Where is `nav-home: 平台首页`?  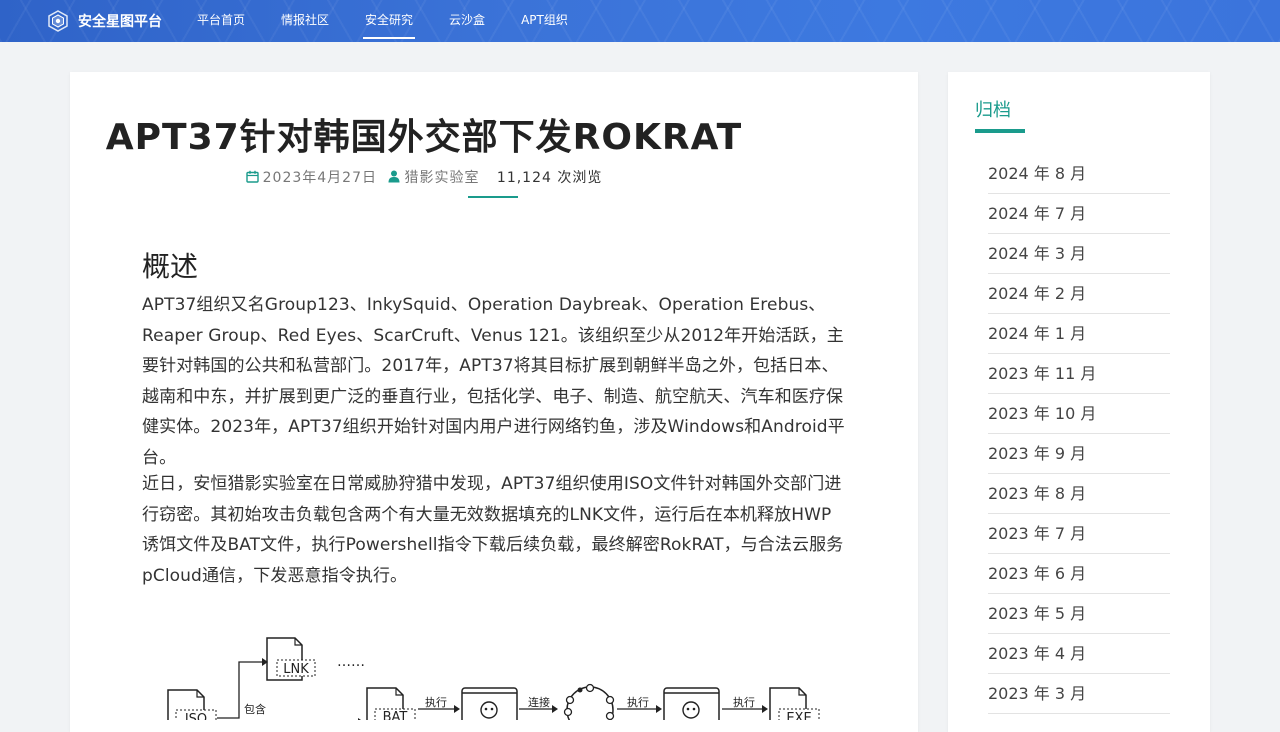
nav-home: 平台首页 is located at coordinates (221, 21).